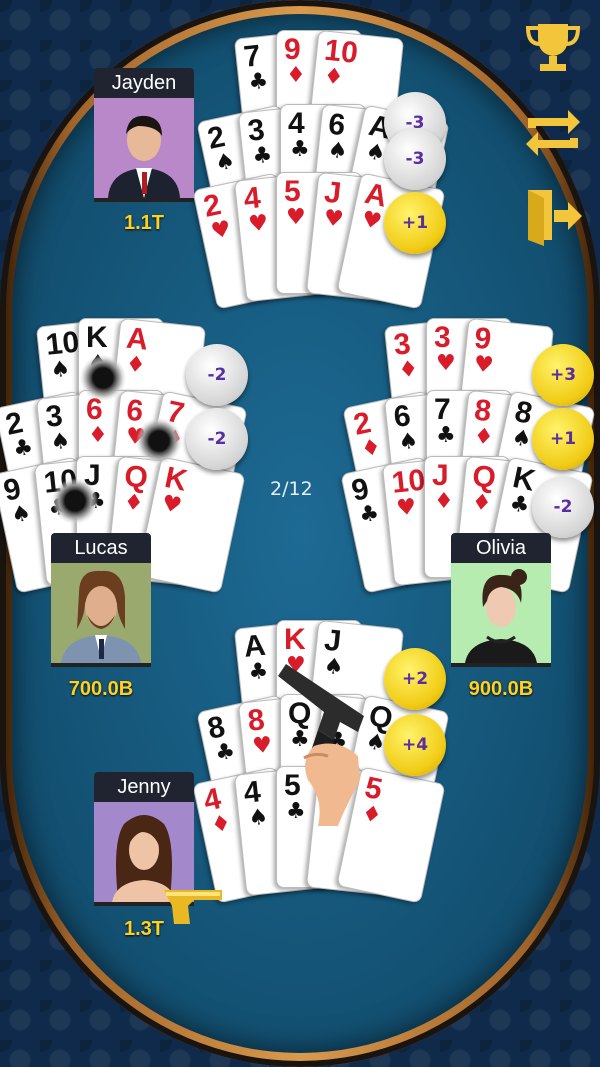  Describe the element at coordinates (193, 908) in the screenshot. I see `golden-gun-icon` at that location.